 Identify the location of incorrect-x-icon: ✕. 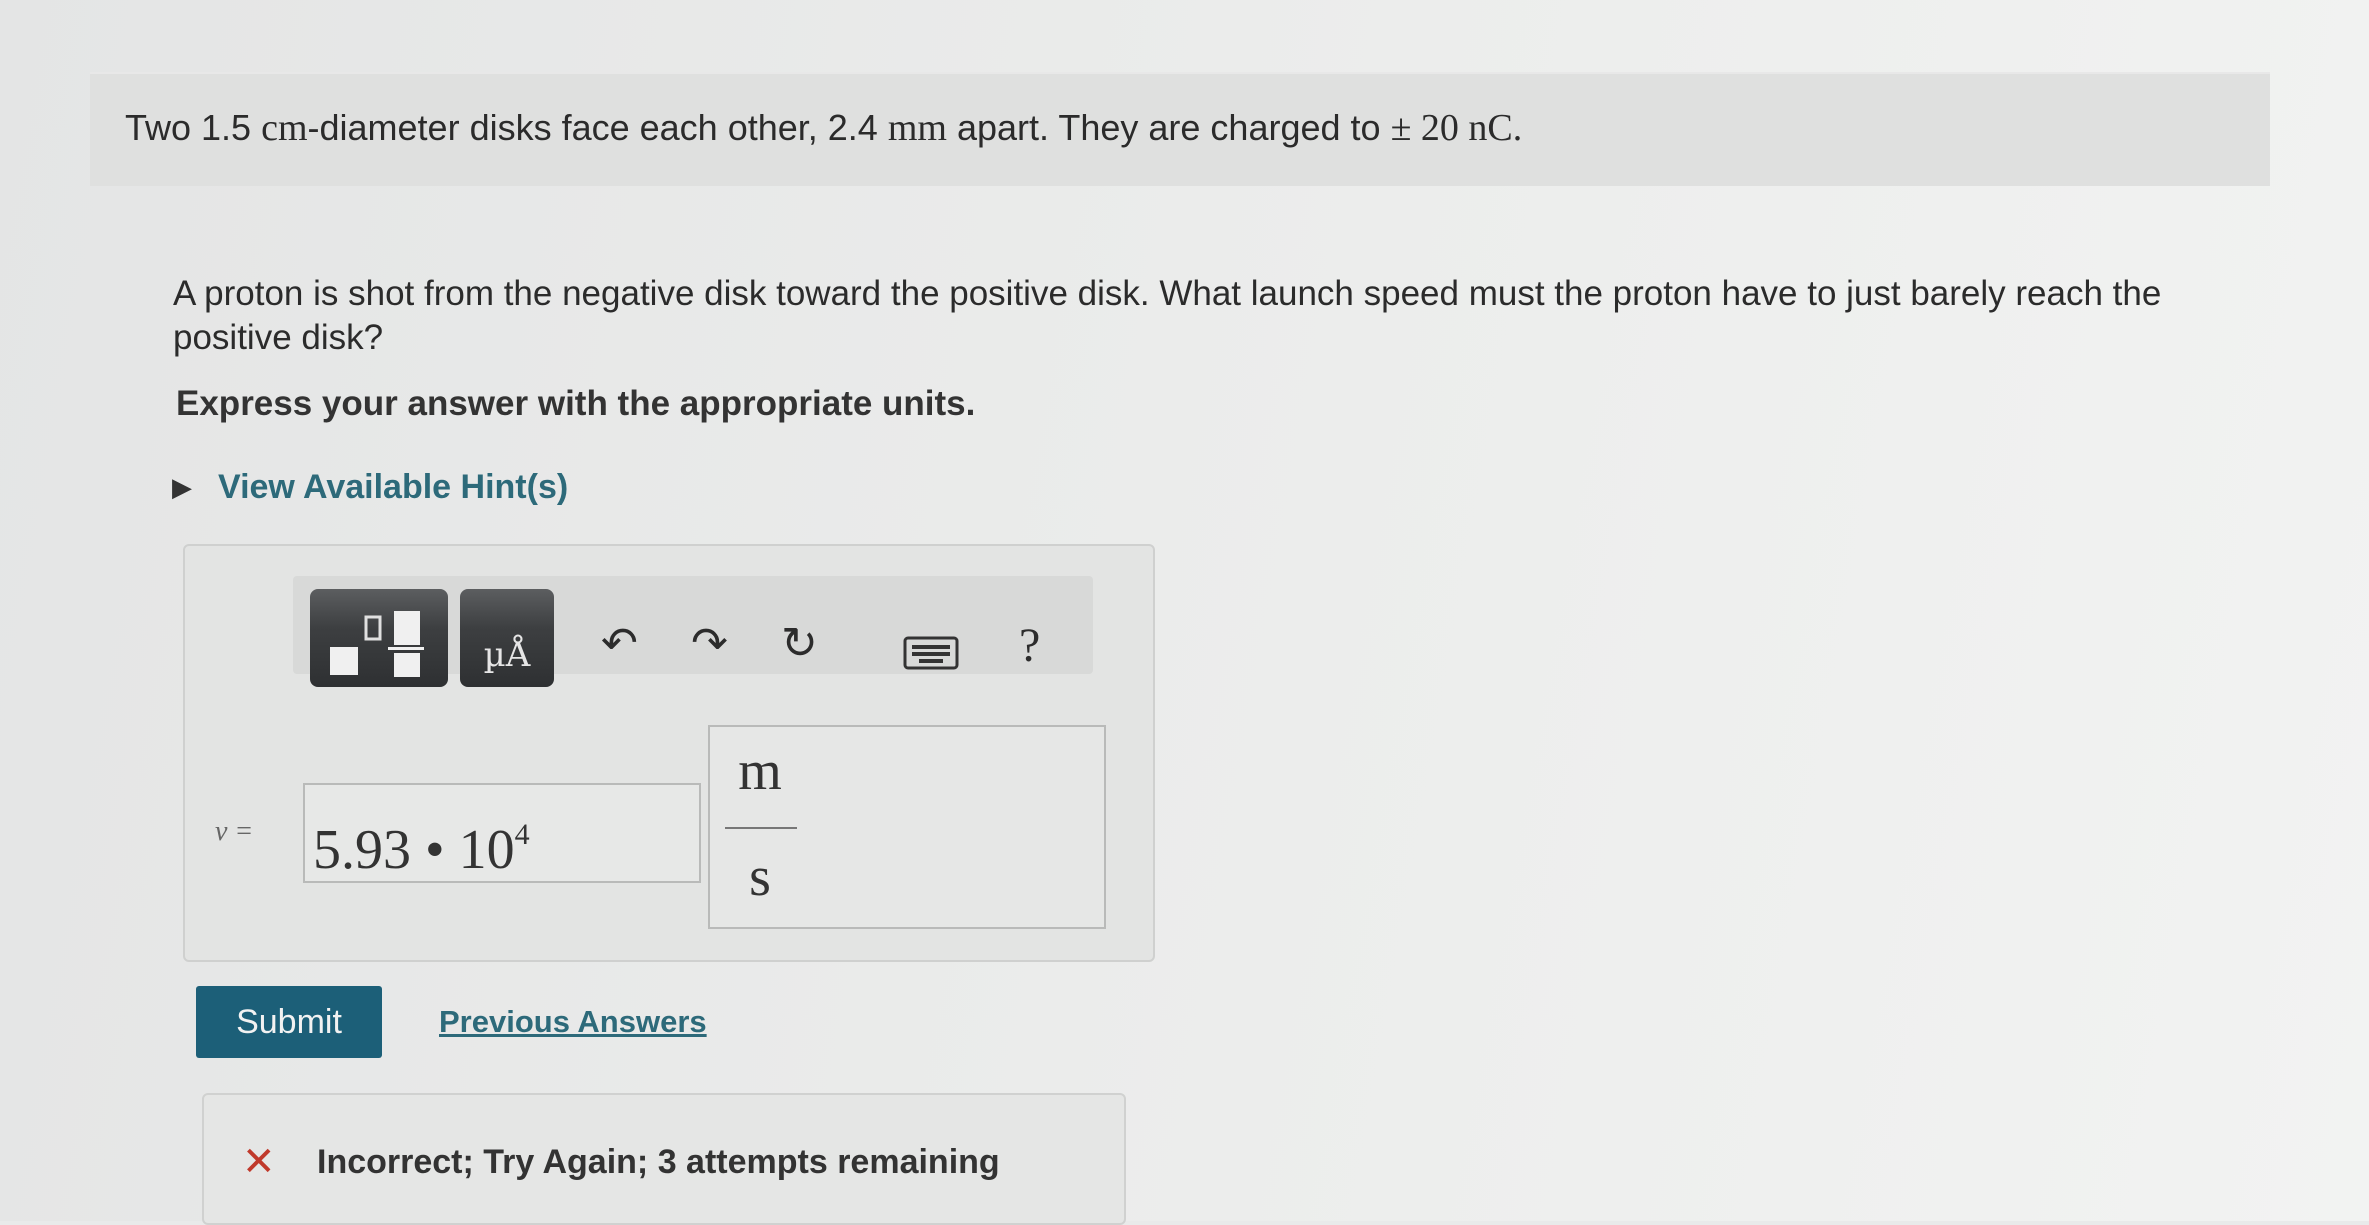
(259, 1162).